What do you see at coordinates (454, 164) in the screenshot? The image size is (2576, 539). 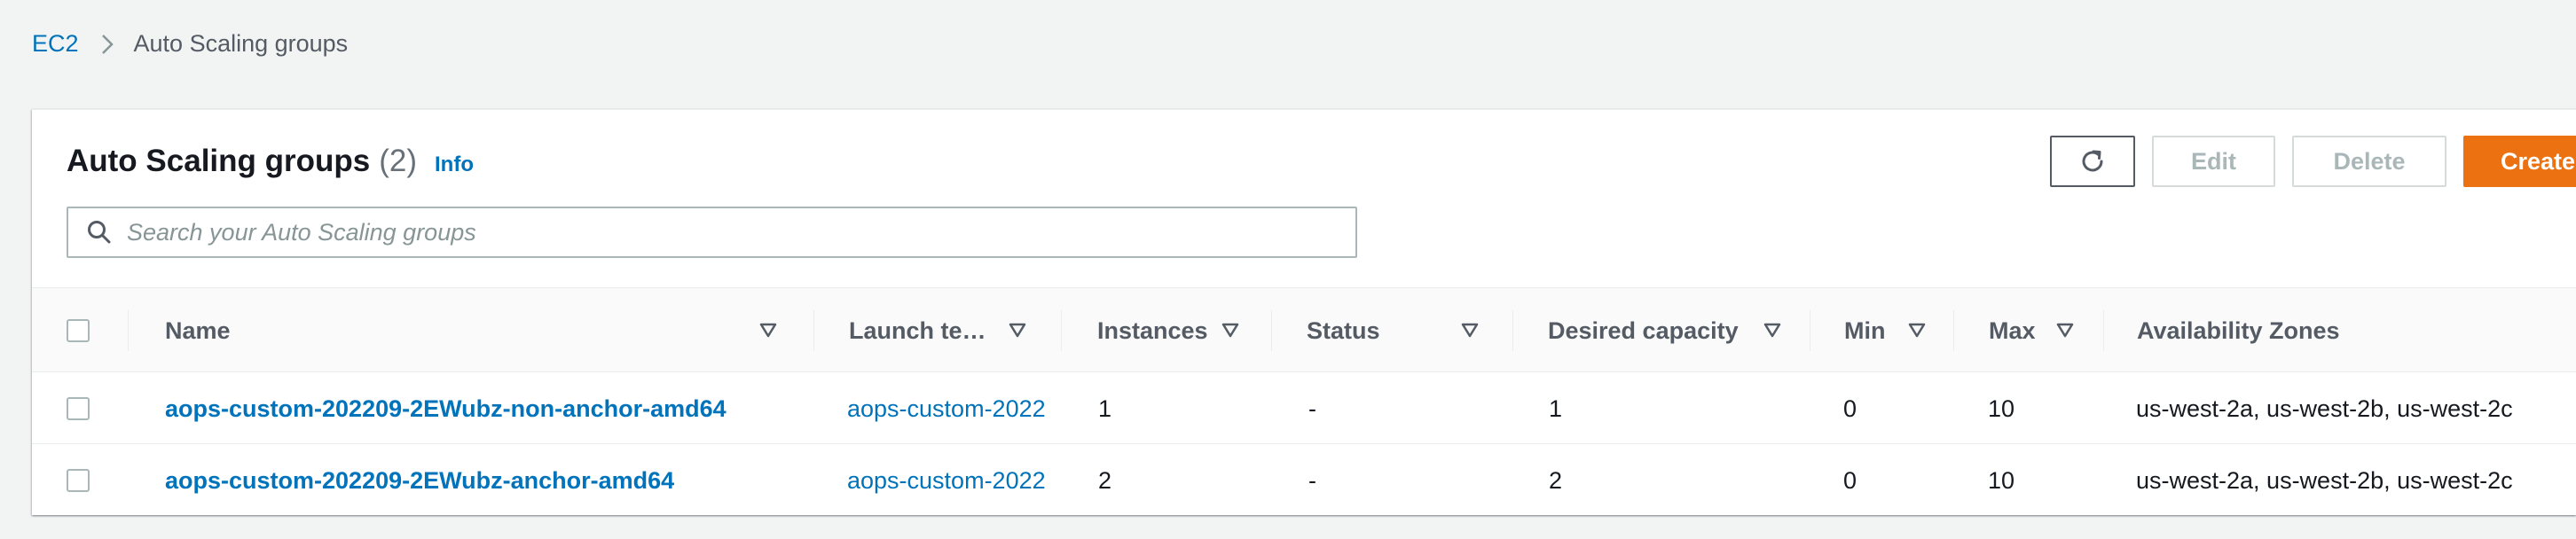 I see `info-link: Info` at bounding box center [454, 164].